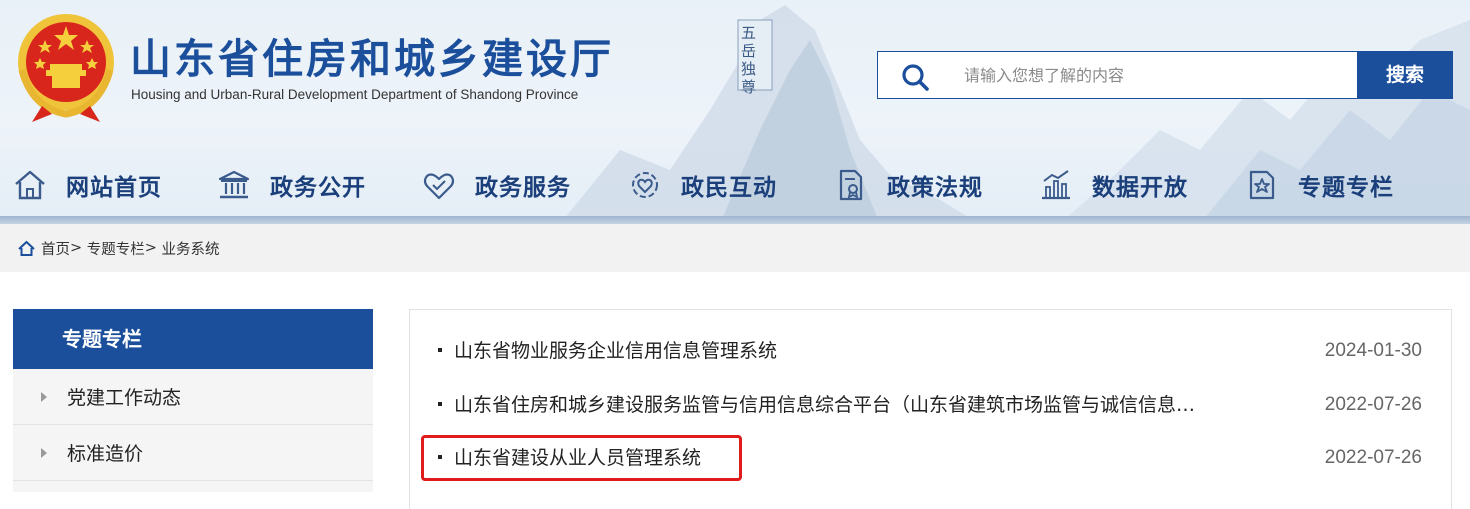 The height and width of the screenshot is (509, 1470). I want to click on handshake-heart-icon, so click(439, 186).